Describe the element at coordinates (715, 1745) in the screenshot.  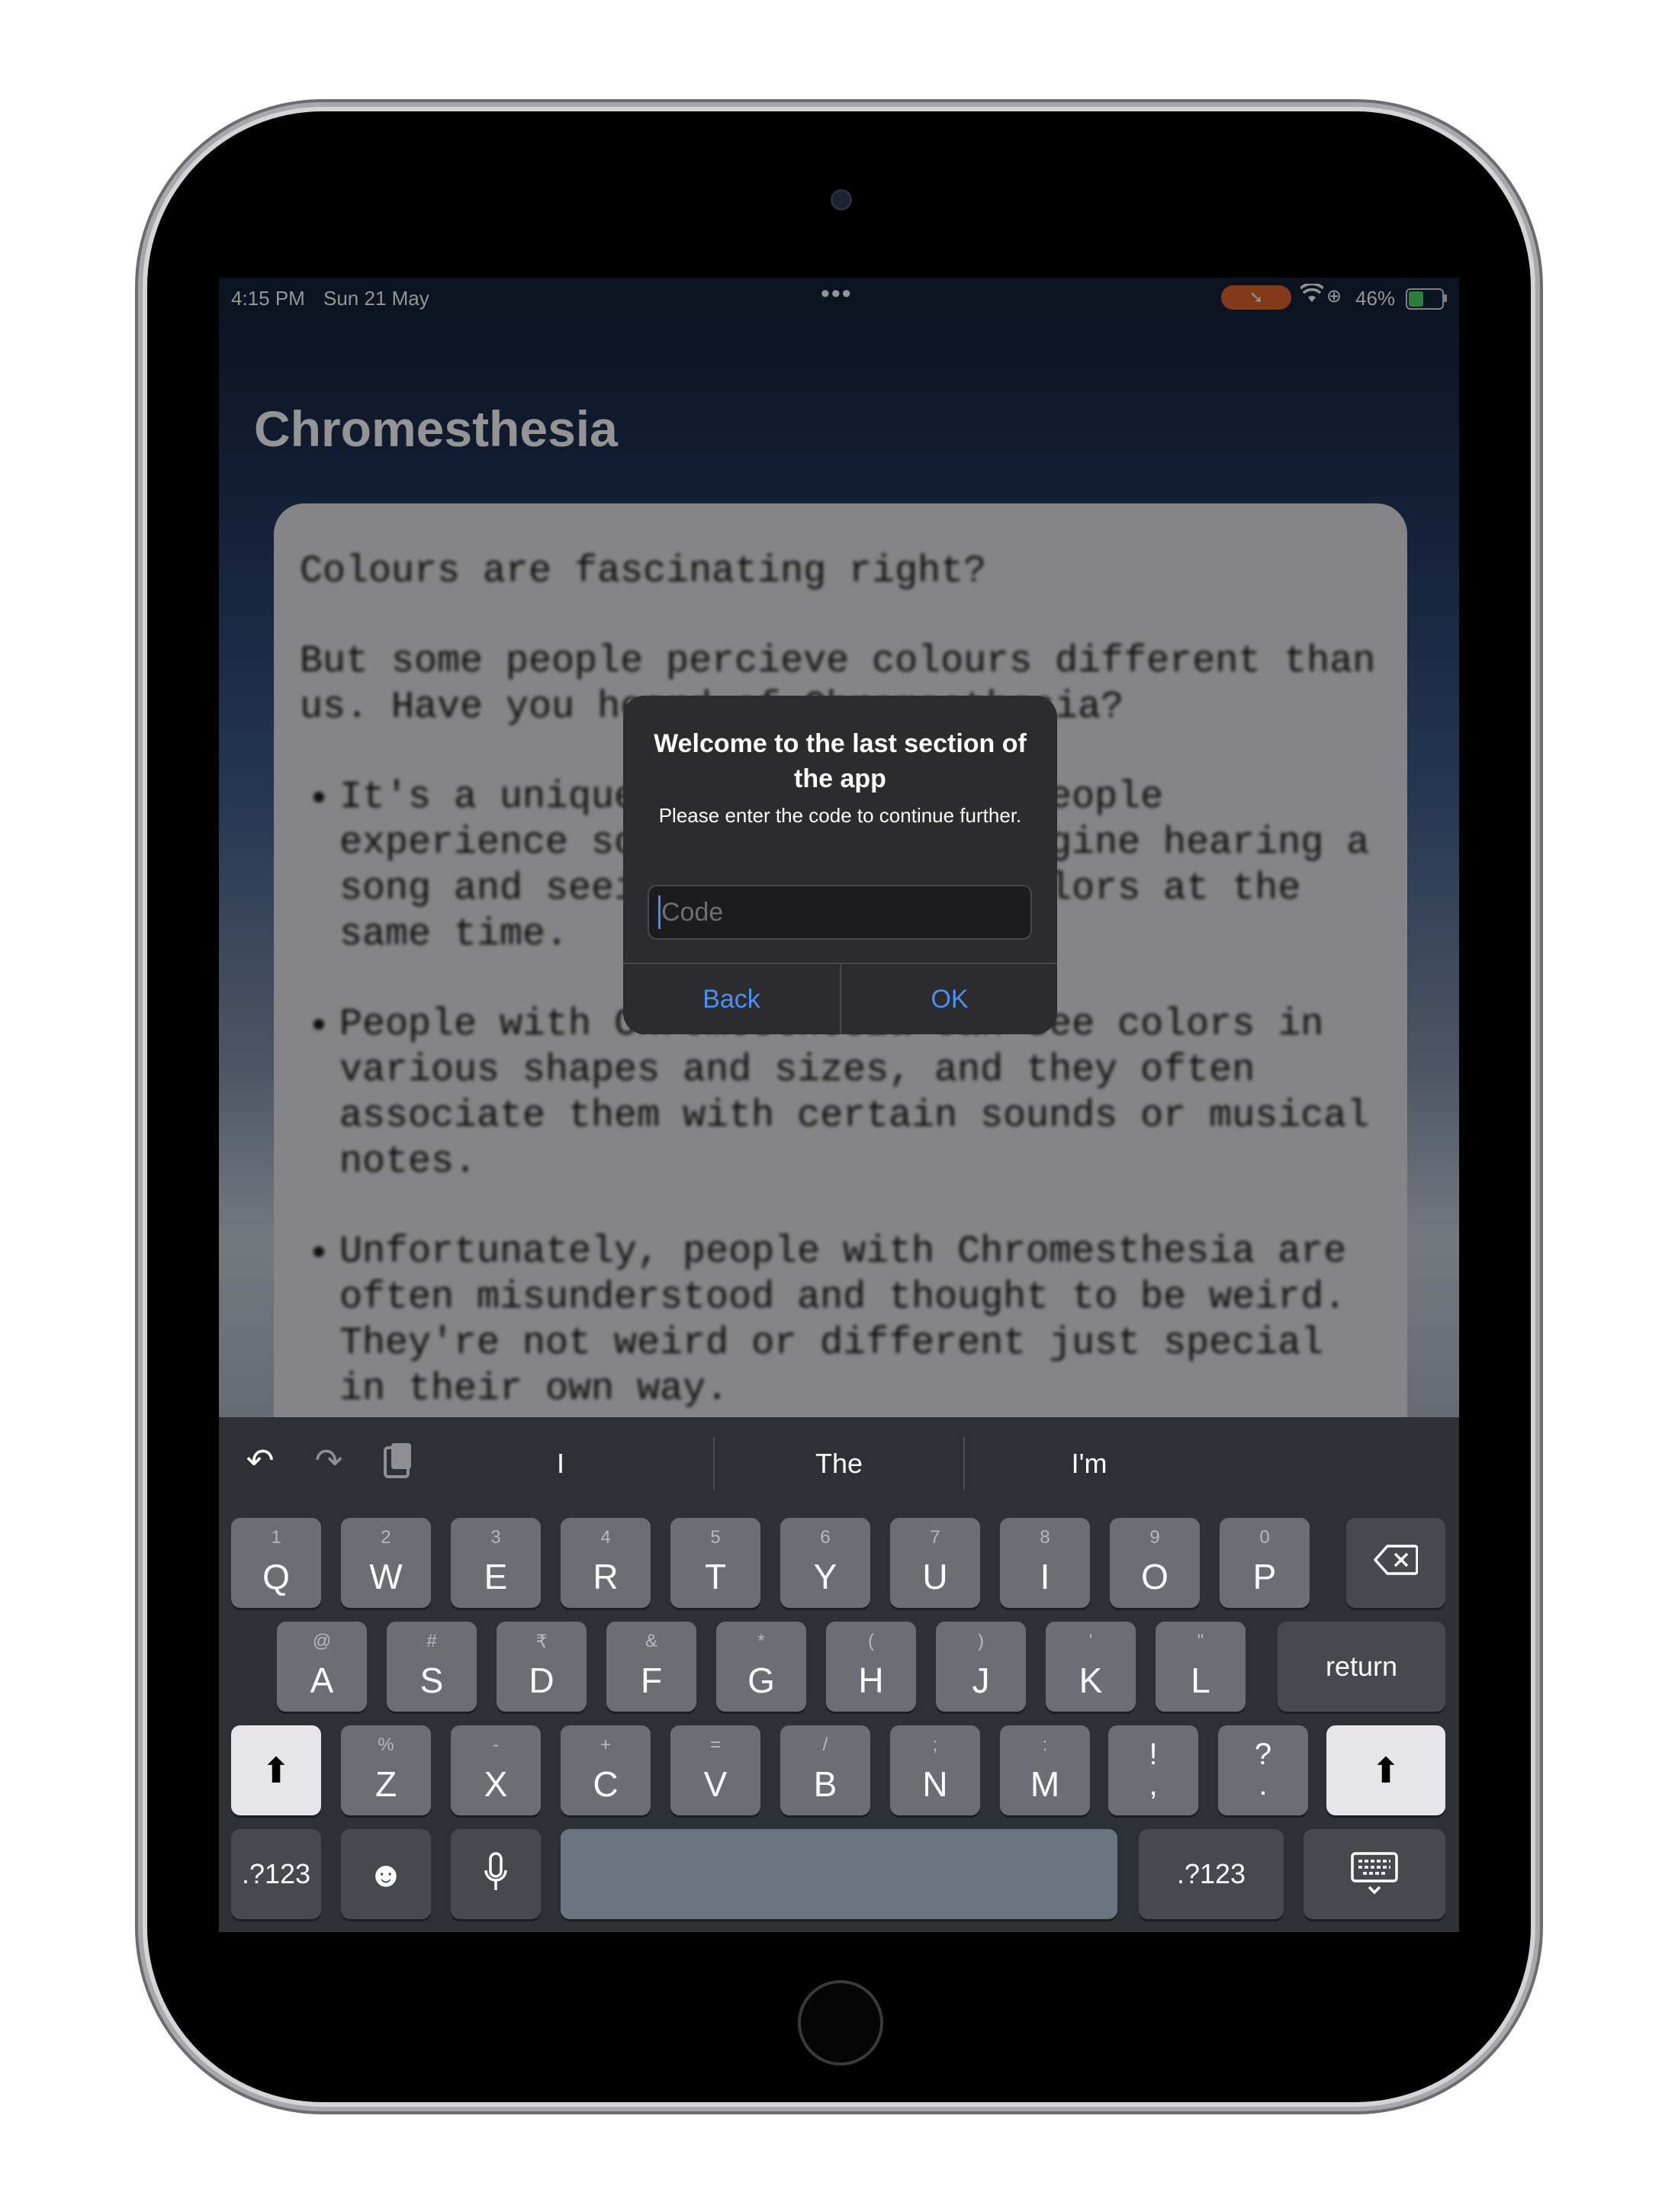
I see `key-alt-label: =` at that location.